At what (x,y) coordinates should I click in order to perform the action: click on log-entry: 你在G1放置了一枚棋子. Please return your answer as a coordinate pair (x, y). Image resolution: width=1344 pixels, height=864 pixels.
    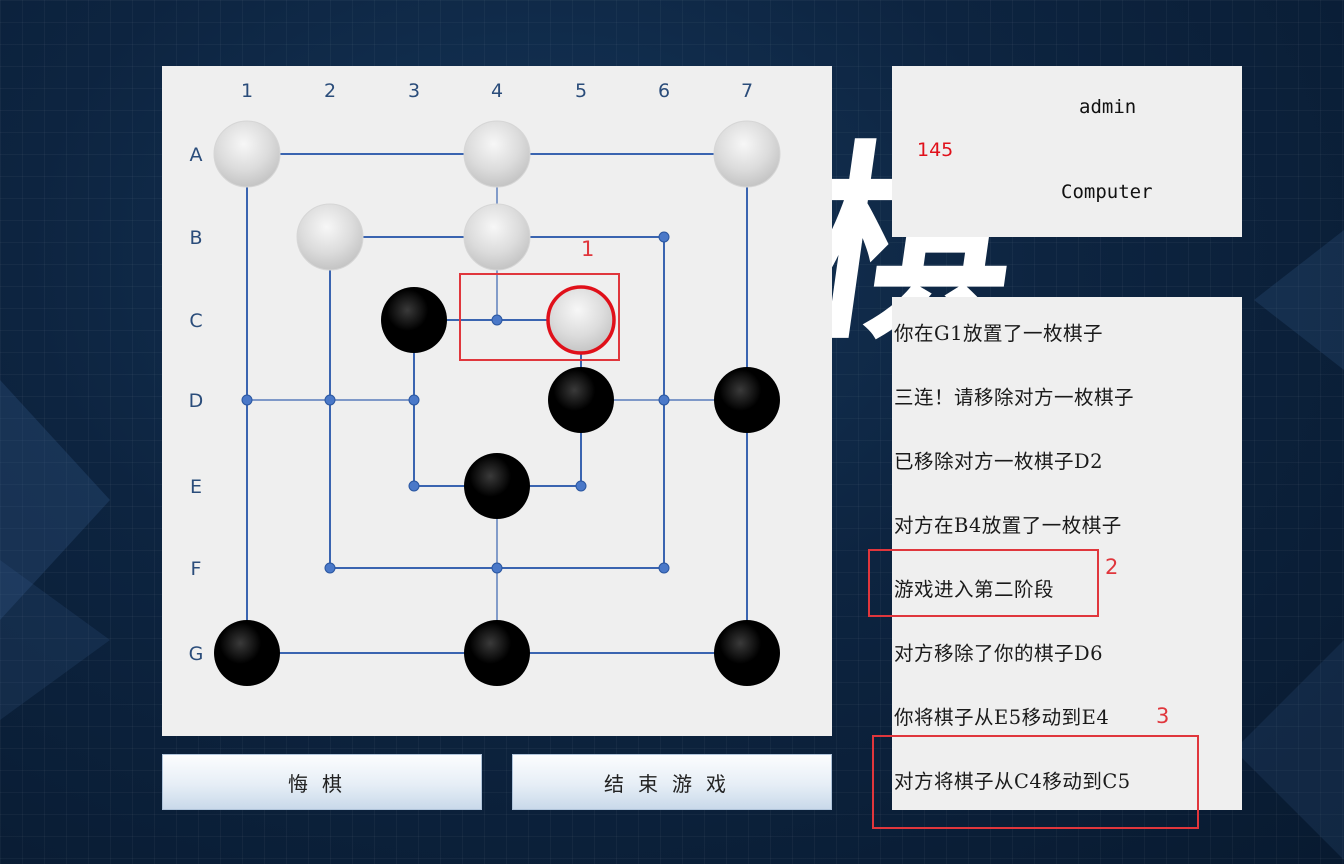
    Looking at the image, I should click on (998, 333).